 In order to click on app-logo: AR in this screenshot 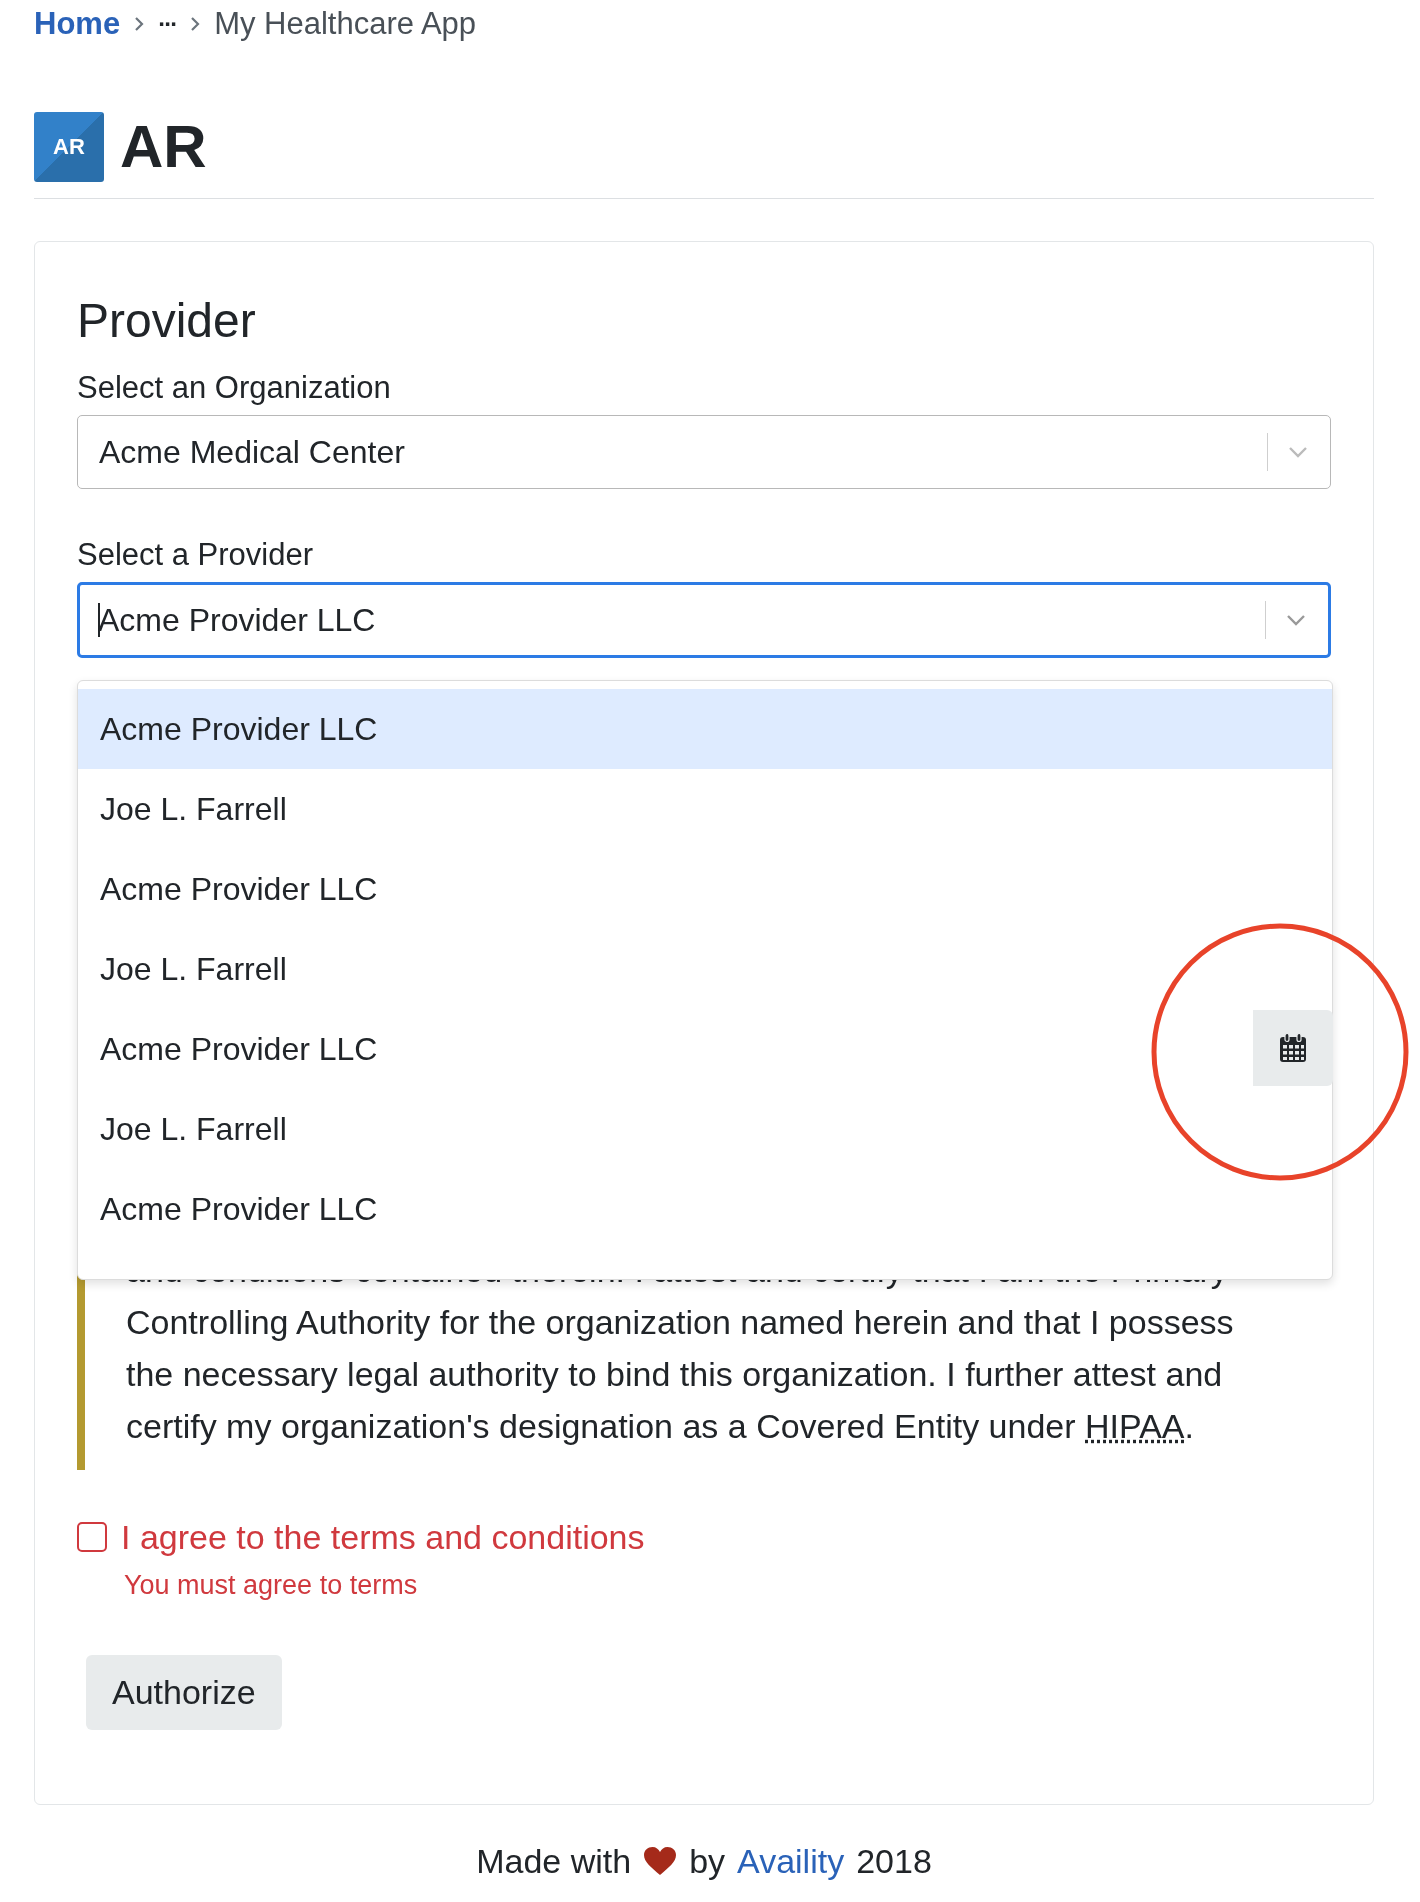, I will do `click(69, 147)`.